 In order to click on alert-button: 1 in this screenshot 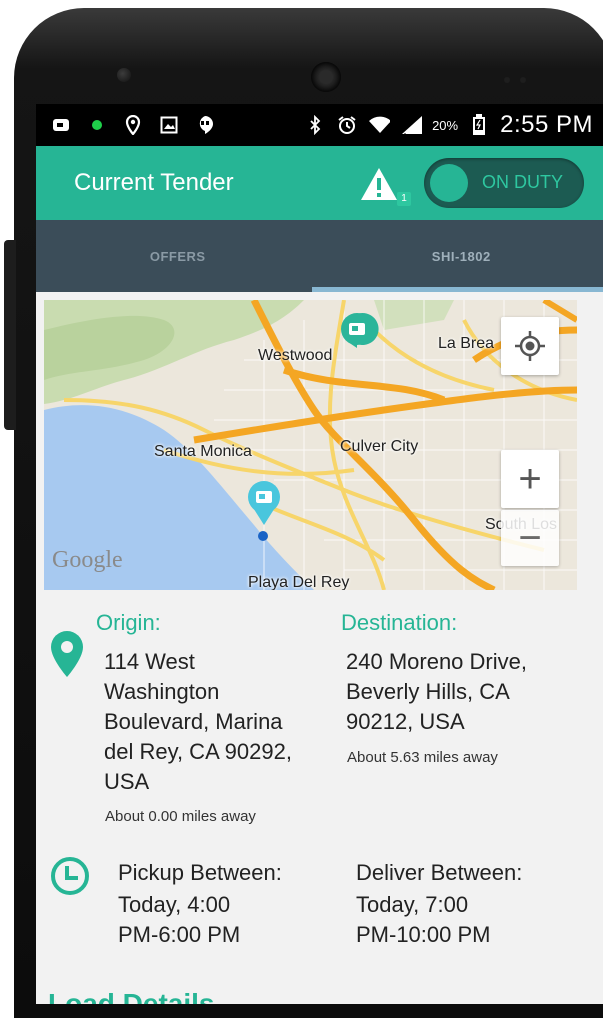, I will do `click(379, 186)`.